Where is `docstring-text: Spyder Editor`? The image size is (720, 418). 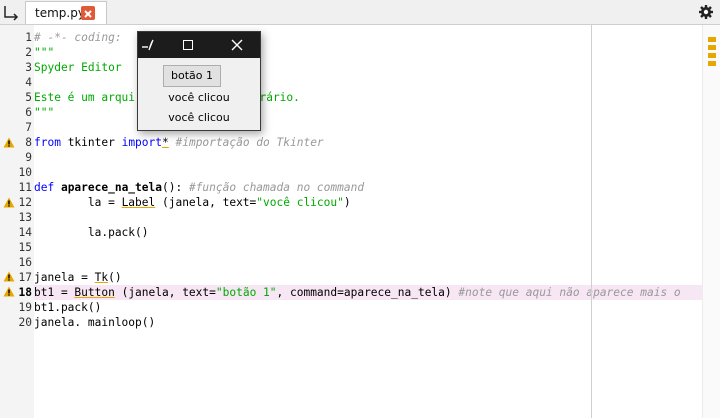
docstring-text: Spyder Editor is located at coordinates (78, 67).